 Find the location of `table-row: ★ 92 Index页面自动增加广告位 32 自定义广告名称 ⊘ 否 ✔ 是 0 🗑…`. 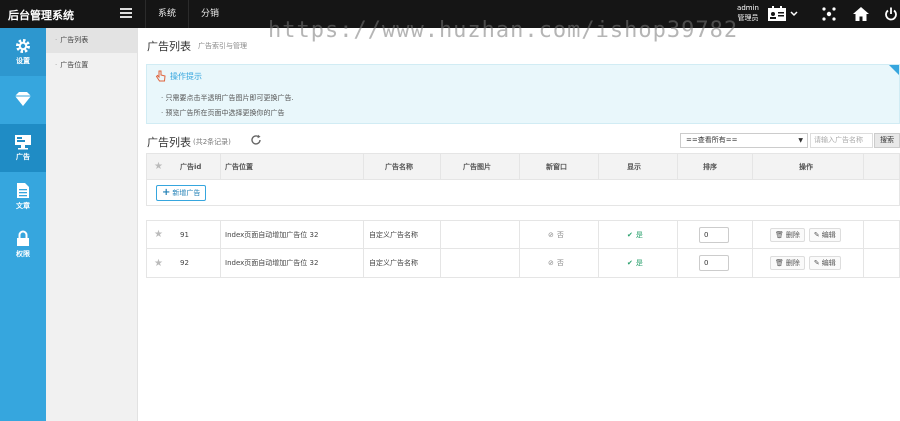

table-row: ★ 92 Index页面自动增加广告位 32 自定义广告名称 ⊘ 否 ✔ 是 0 🗑… is located at coordinates (523, 263).